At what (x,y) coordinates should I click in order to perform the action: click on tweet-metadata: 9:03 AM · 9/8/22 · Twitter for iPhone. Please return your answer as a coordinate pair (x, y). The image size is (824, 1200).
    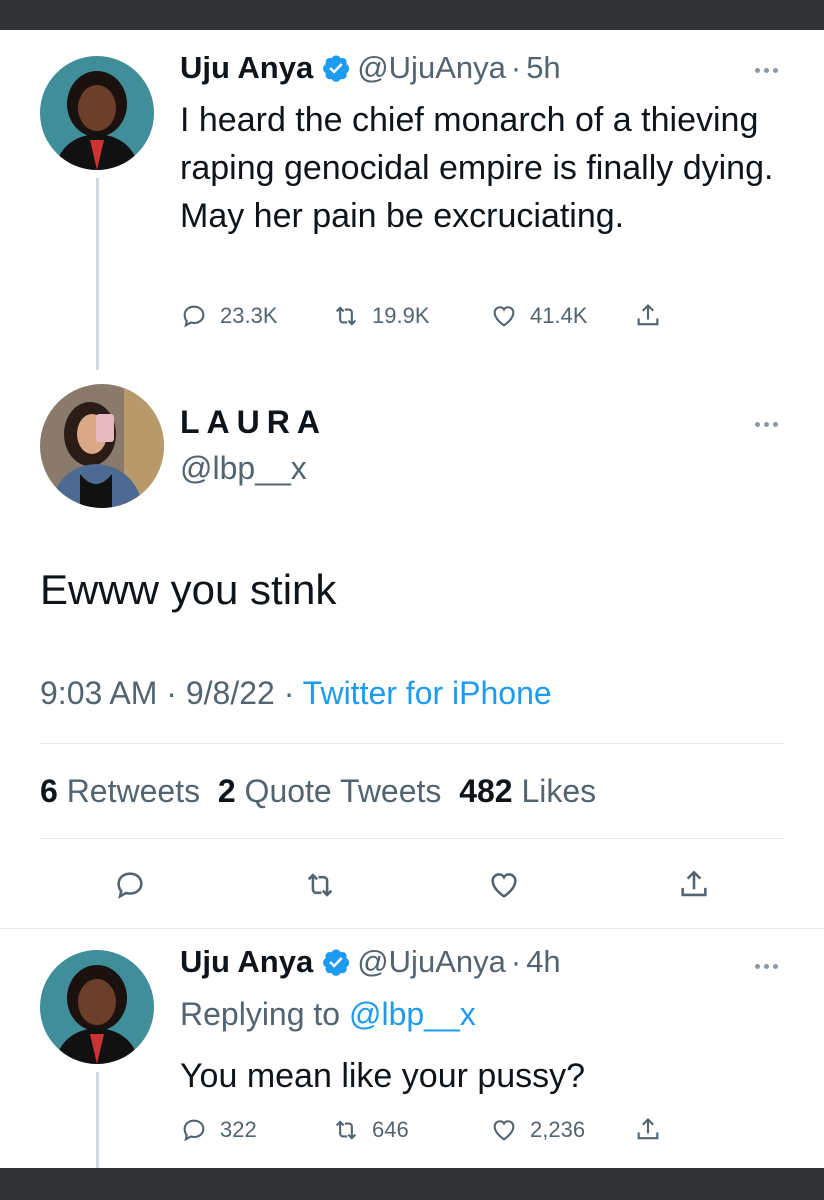
    Looking at the image, I should click on (296, 693).